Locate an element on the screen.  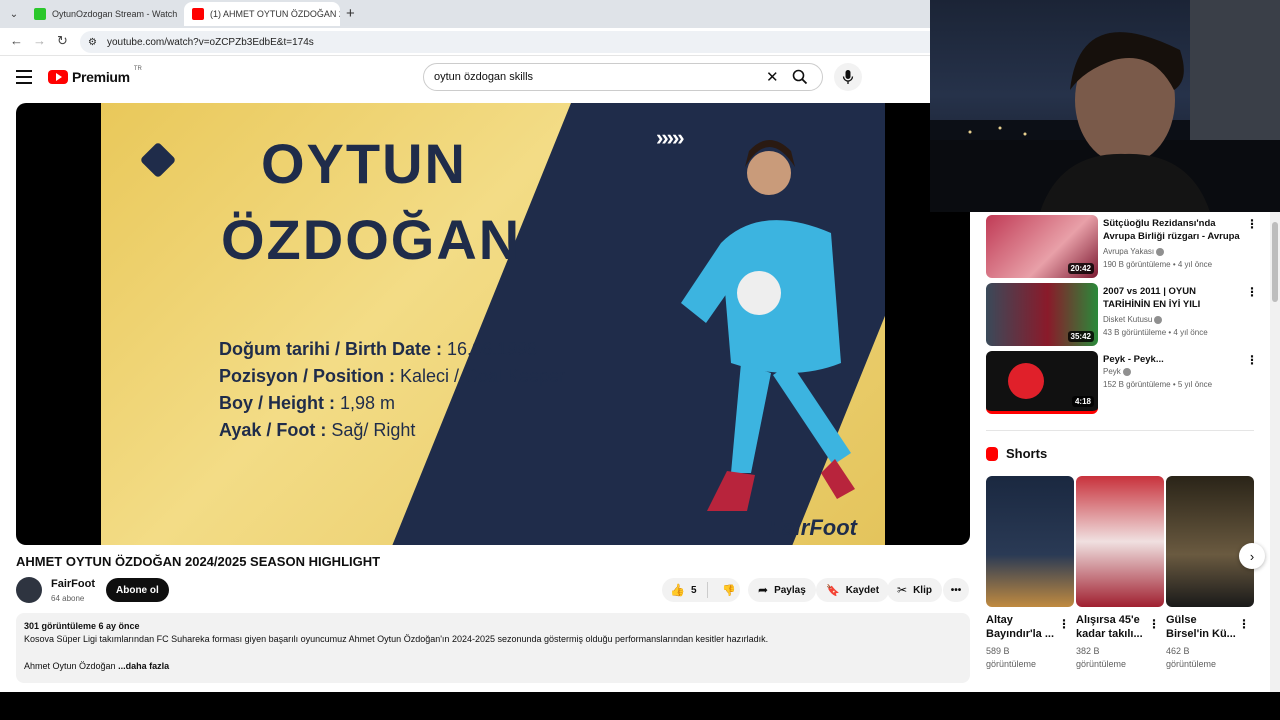
video-thumbnail: 4:18 is located at coordinates (1042, 382).